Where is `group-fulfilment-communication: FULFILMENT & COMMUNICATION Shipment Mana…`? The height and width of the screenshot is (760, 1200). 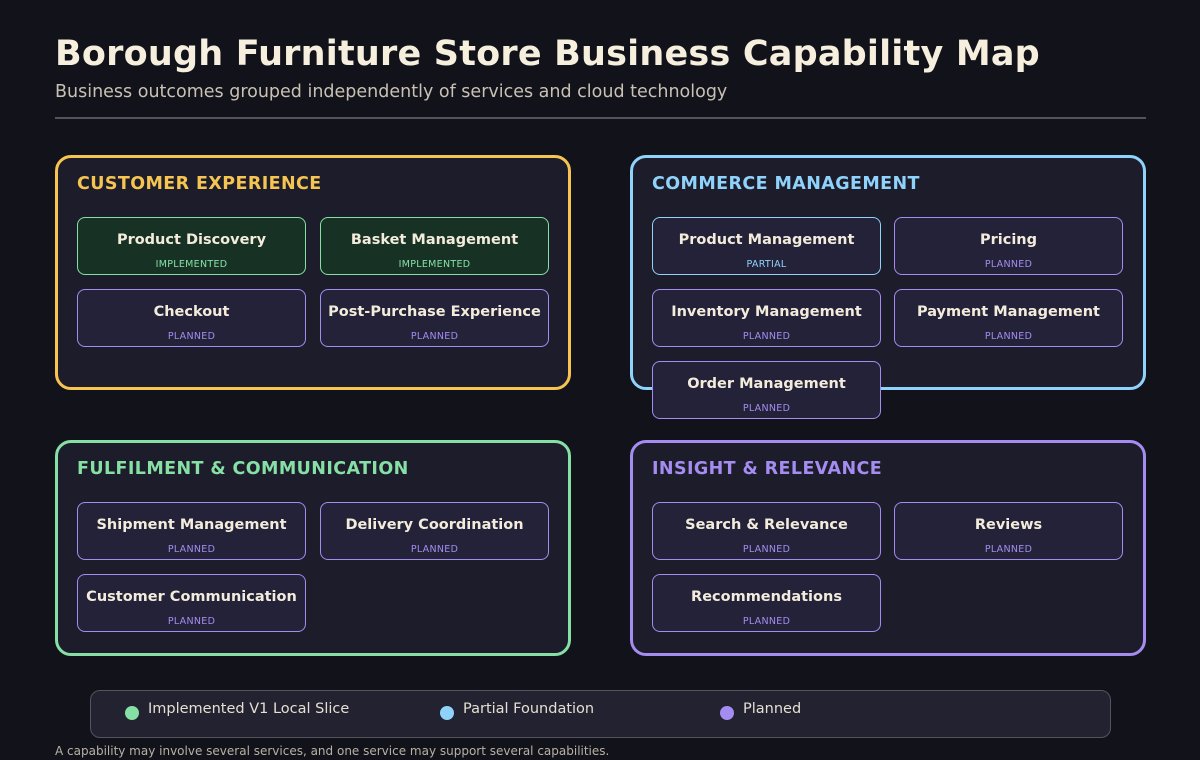 group-fulfilment-communication: FULFILMENT & COMMUNICATION Shipment Mana… is located at coordinates (313, 548).